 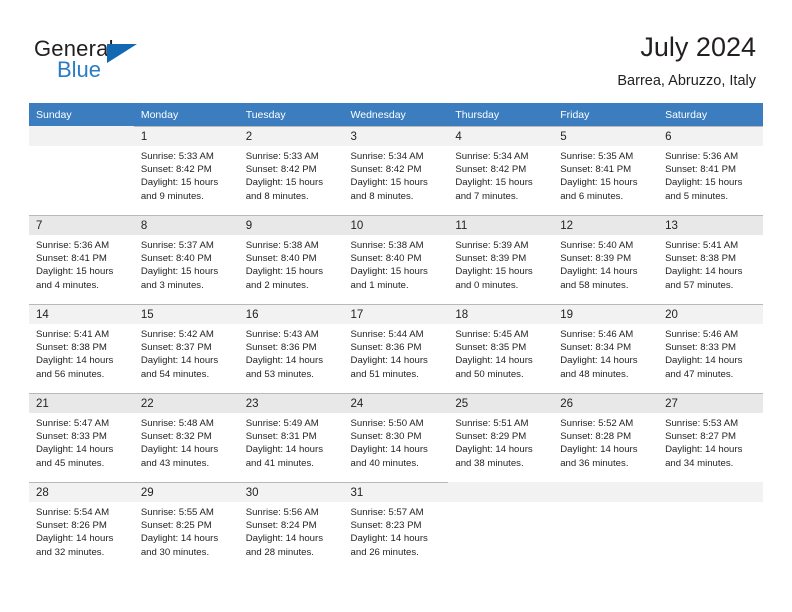 I want to click on sunrise-text: Sunrise: 5:38 AM, so click(x=282, y=245).